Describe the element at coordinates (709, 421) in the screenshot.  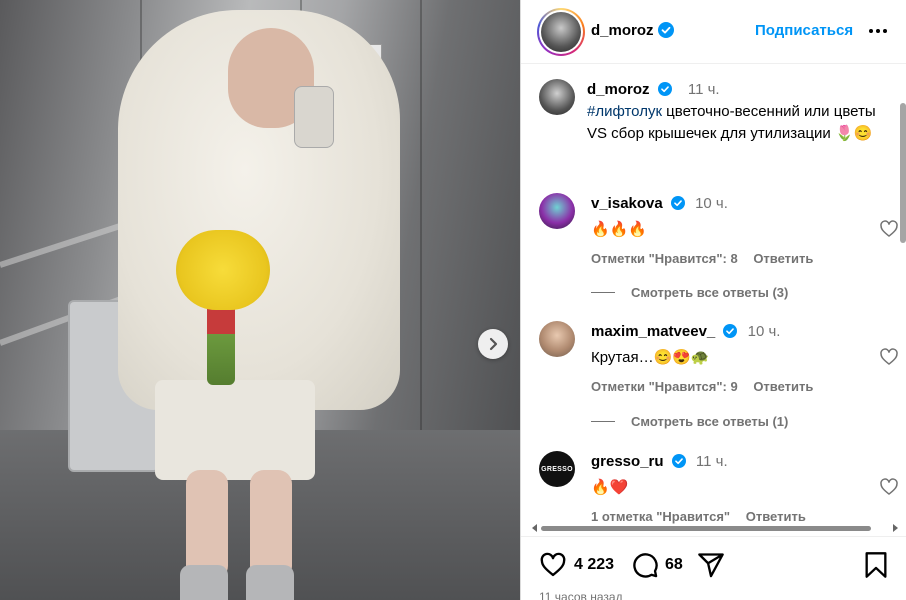
I see `view-replies-label: Смотреть все ответы (1)` at that location.